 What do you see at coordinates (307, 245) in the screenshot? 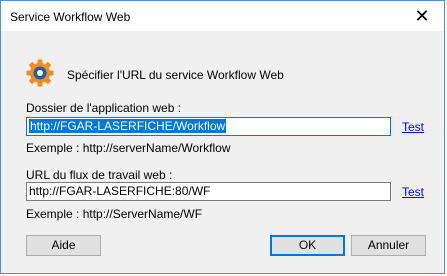
I see `ok-button: OK` at bounding box center [307, 245].